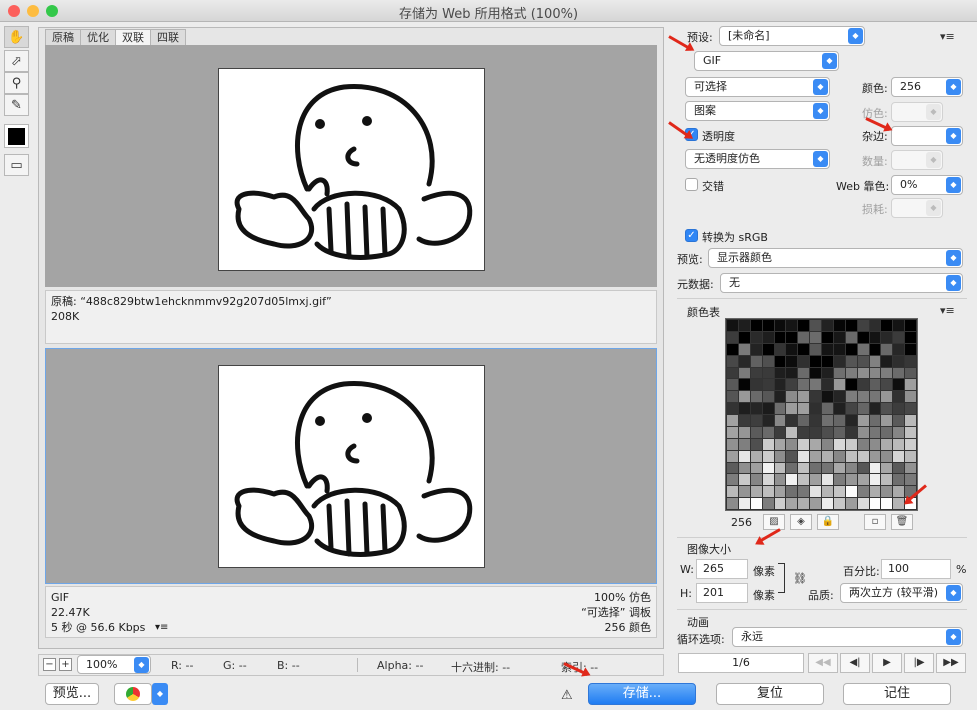  Describe the element at coordinates (835, 258) in the screenshot. I see `preview-select: 显示器颜色 ◆` at that location.